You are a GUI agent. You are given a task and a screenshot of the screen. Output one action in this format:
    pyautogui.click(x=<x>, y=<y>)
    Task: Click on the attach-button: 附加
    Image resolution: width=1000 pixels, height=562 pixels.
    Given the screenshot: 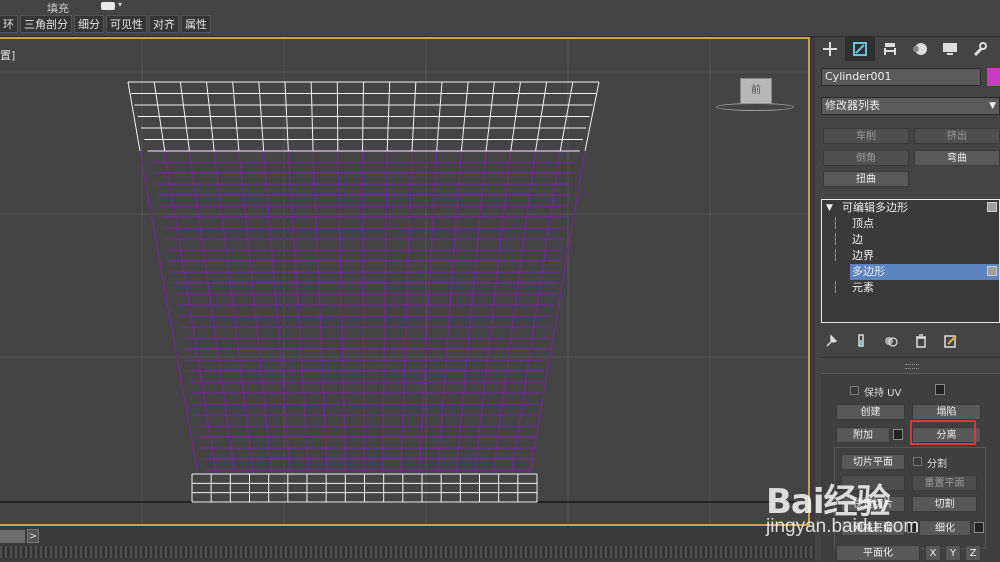 What is the action you would take?
    pyautogui.click(x=863, y=435)
    